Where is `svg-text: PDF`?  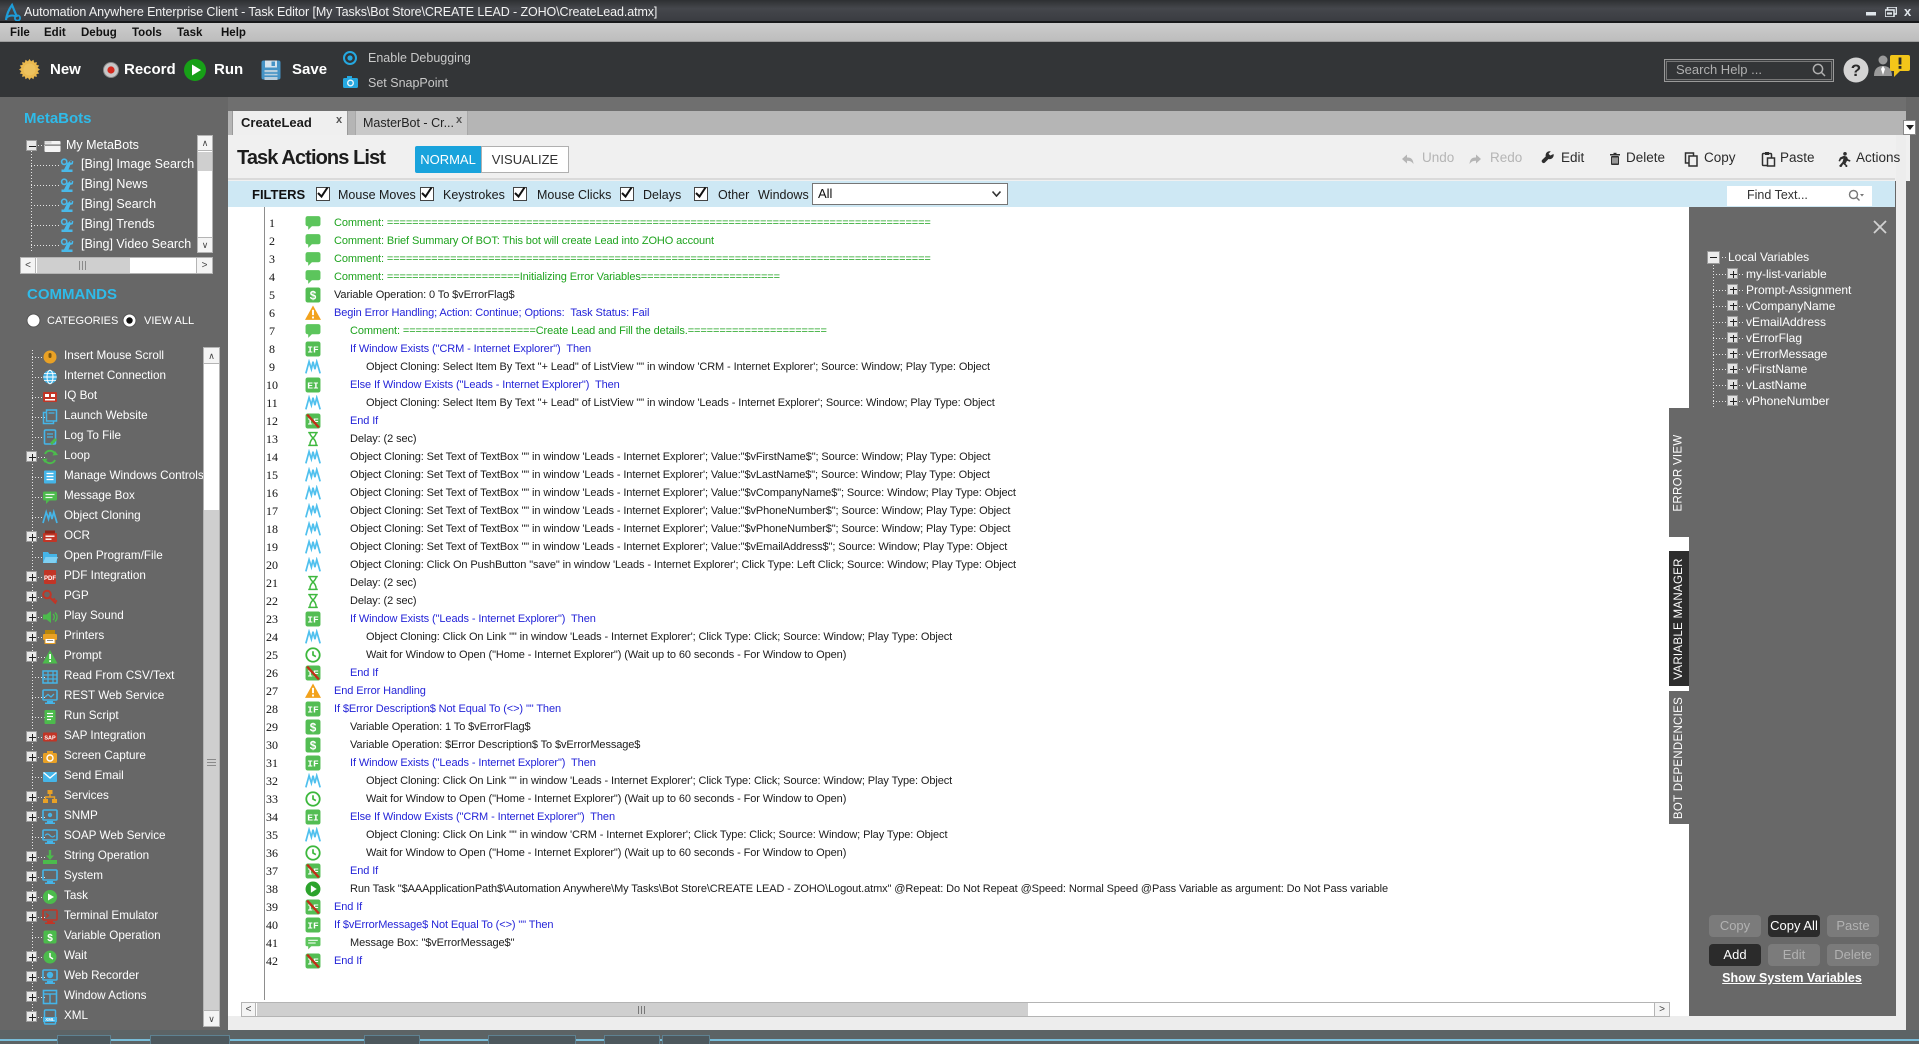 svg-text: PDF is located at coordinates (50, 579).